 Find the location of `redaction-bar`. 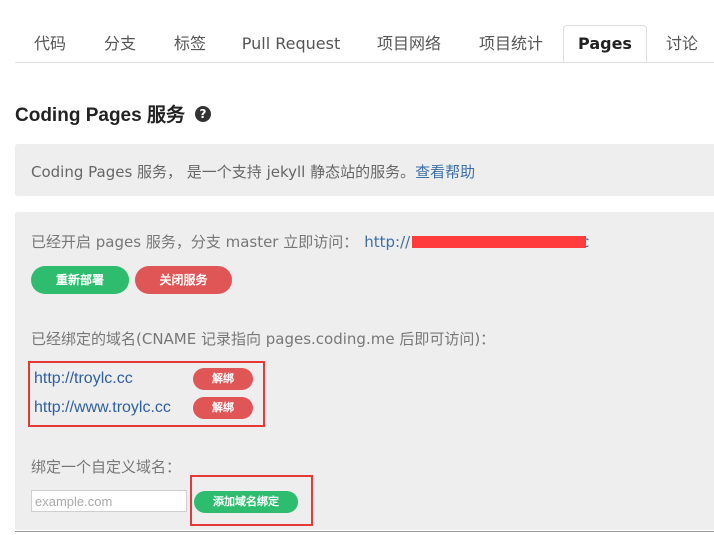

redaction-bar is located at coordinates (499, 242).